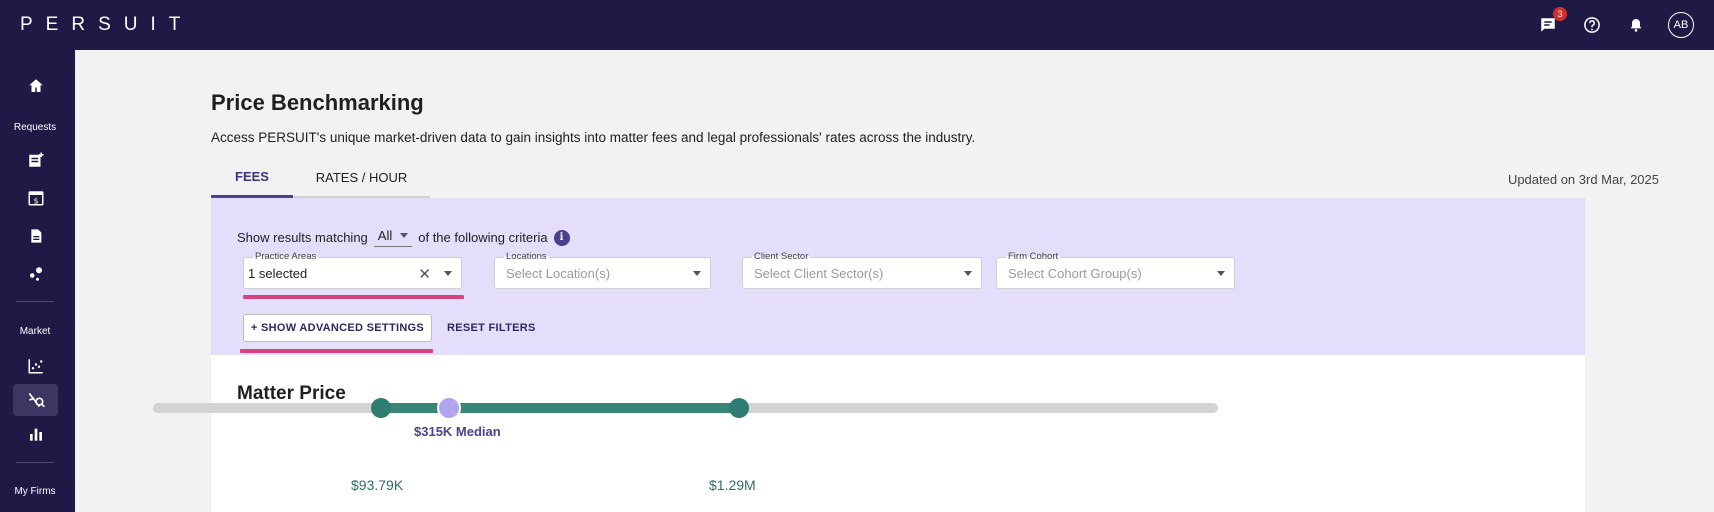  I want to click on sidebar-section-requests: Requests, so click(35, 127).